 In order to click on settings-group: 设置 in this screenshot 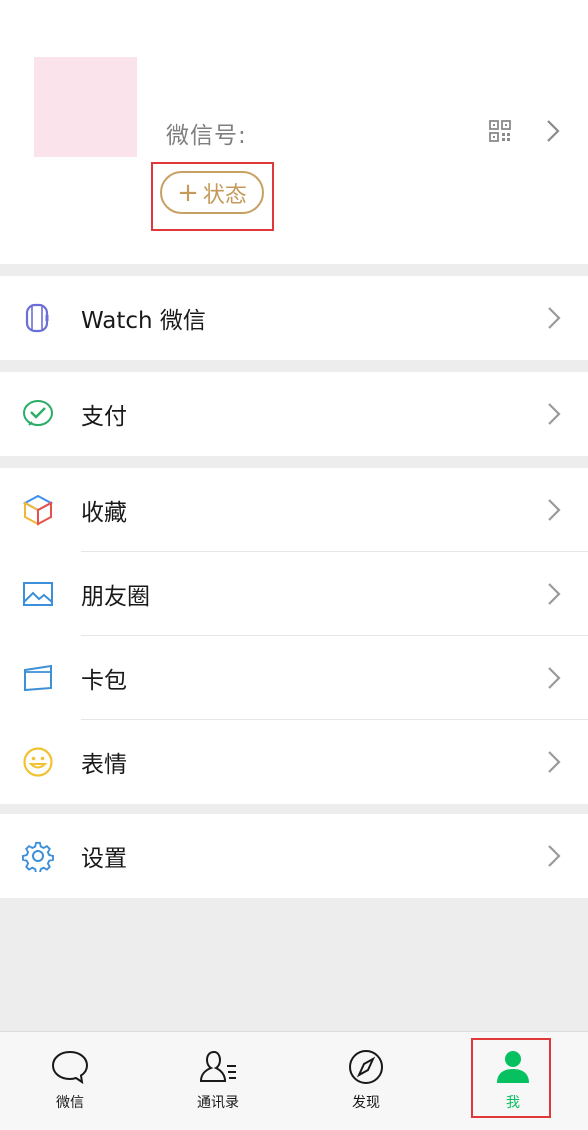, I will do `click(294, 856)`.